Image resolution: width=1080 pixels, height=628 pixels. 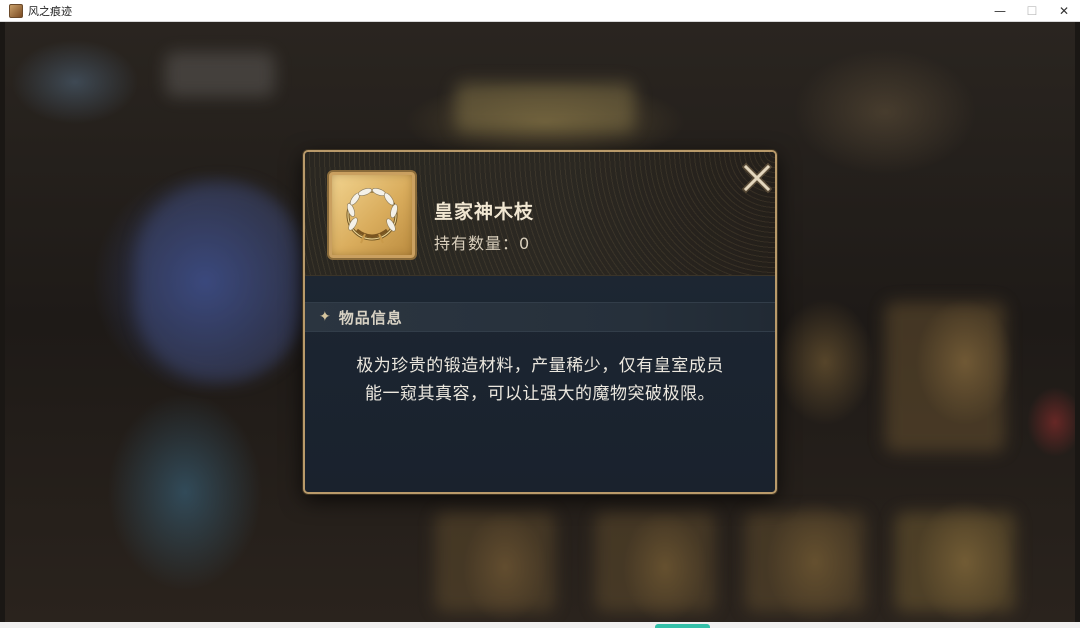 I want to click on quantity-label: 持有数量：, so click(x=477, y=243).